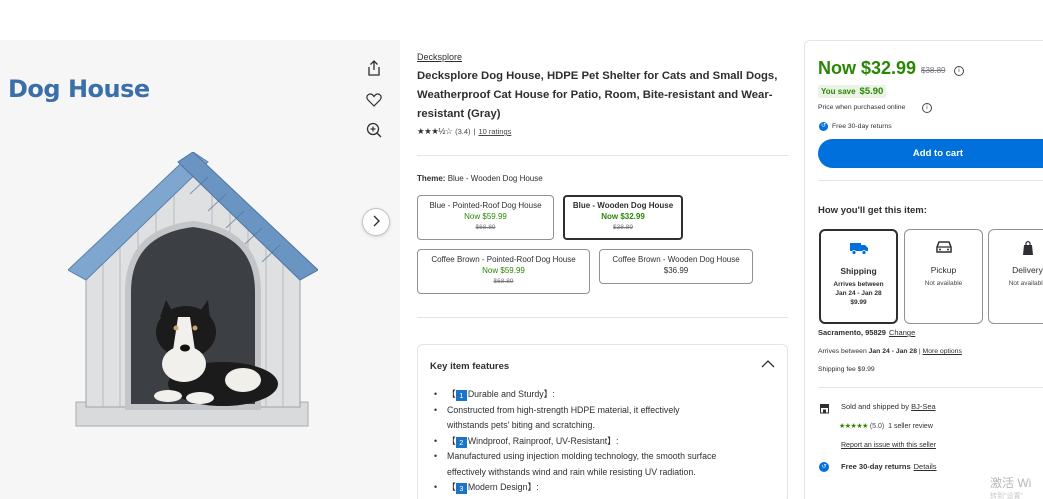 The height and width of the screenshot is (499, 1043). Describe the element at coordinates (888, 445) in the screenshot. I see `report-issue-link: Report an issue with this seller` at that location.